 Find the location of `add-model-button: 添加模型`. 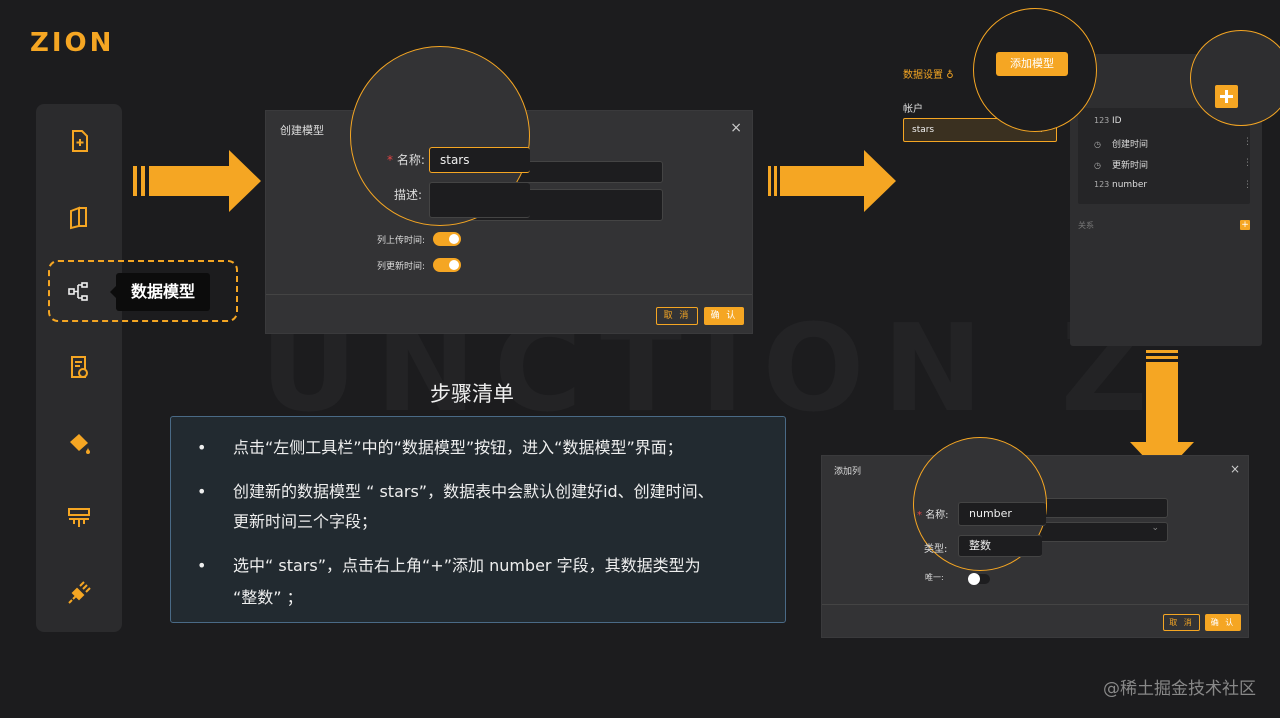

add-model-button: 添加模型 is located at coordinates (1032, 64).